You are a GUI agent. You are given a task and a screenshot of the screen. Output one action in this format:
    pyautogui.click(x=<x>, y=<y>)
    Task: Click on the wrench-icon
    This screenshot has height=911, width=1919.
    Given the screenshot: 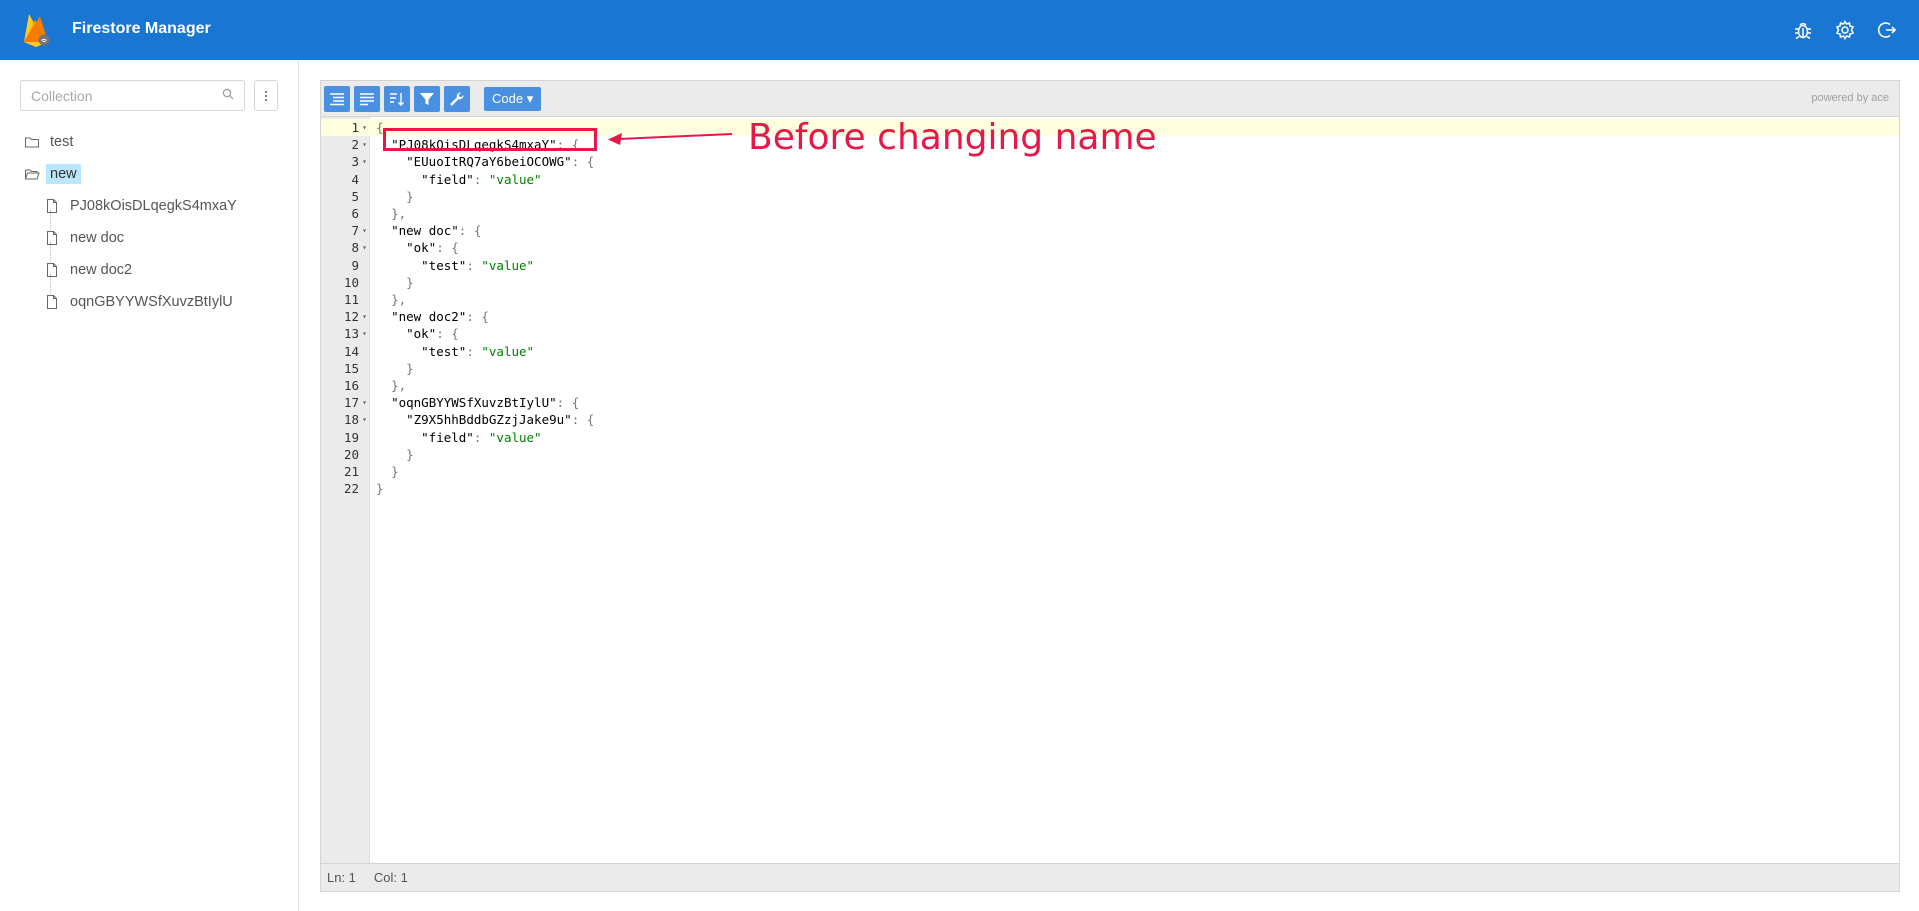 What is the action you would take?
    pyautogui.click(x=457, y=99)
    